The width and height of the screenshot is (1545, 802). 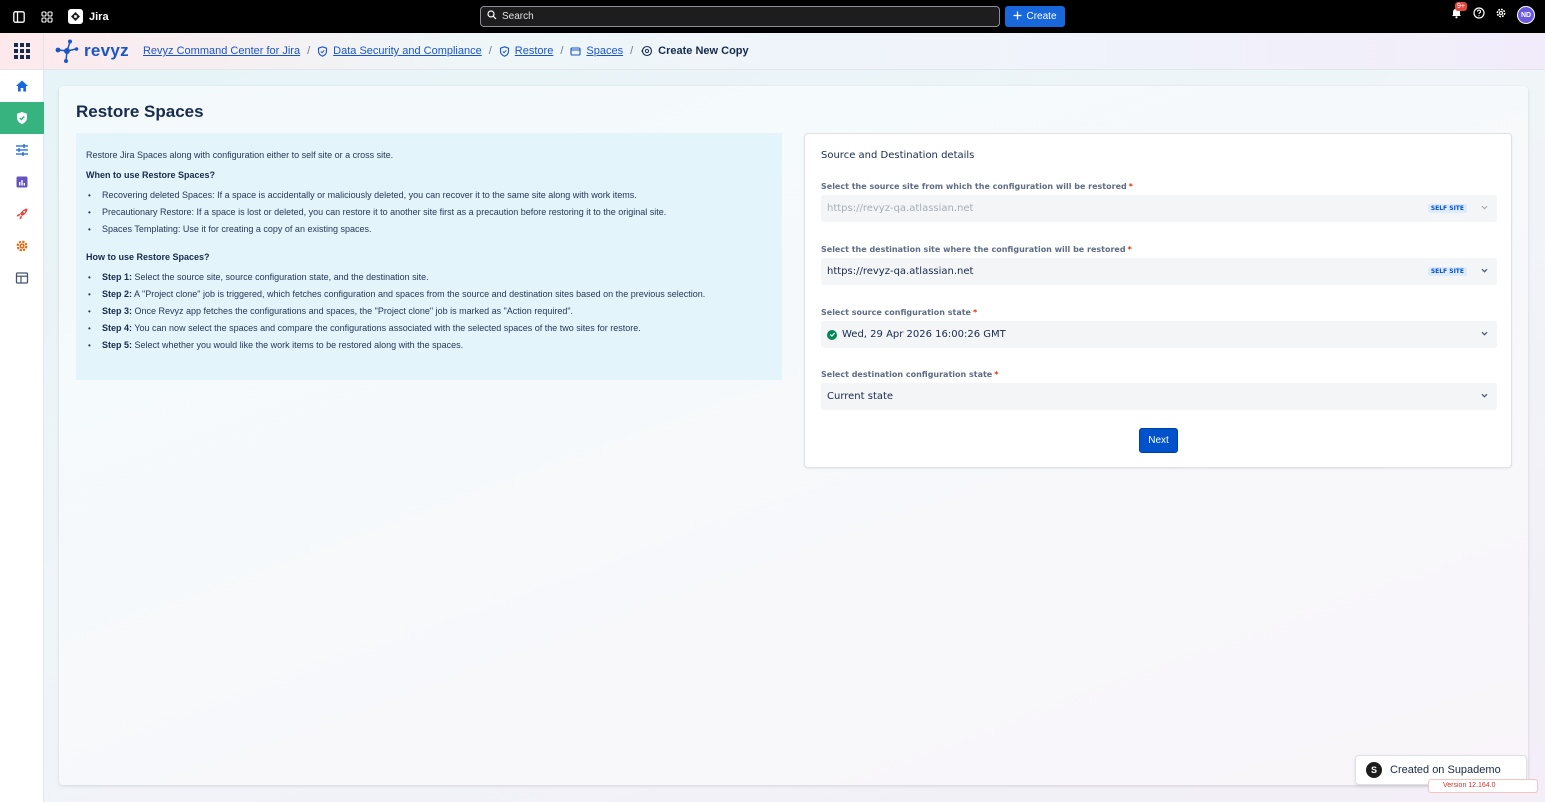 What do you see at coordinates (1158, 440) in the screenshot?
I see `next-button: Next` at bounding box center [1158, 440].